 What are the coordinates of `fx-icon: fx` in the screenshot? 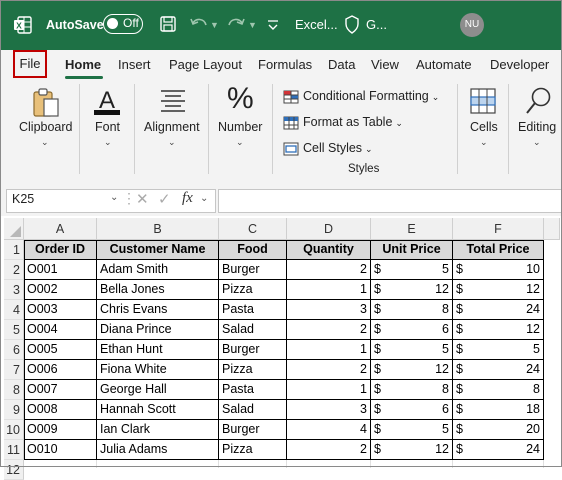 It's located at (187, 198).